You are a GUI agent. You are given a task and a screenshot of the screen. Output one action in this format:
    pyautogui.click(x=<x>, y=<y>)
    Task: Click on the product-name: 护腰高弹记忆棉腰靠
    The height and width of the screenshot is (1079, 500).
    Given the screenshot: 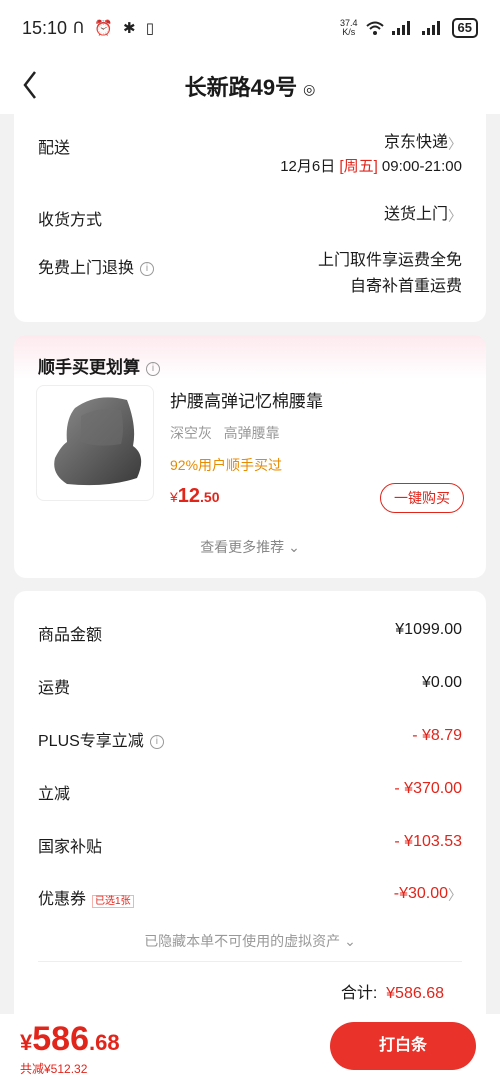 What is the action you would take?
    pyautogui.click(x=246, y=399)
    